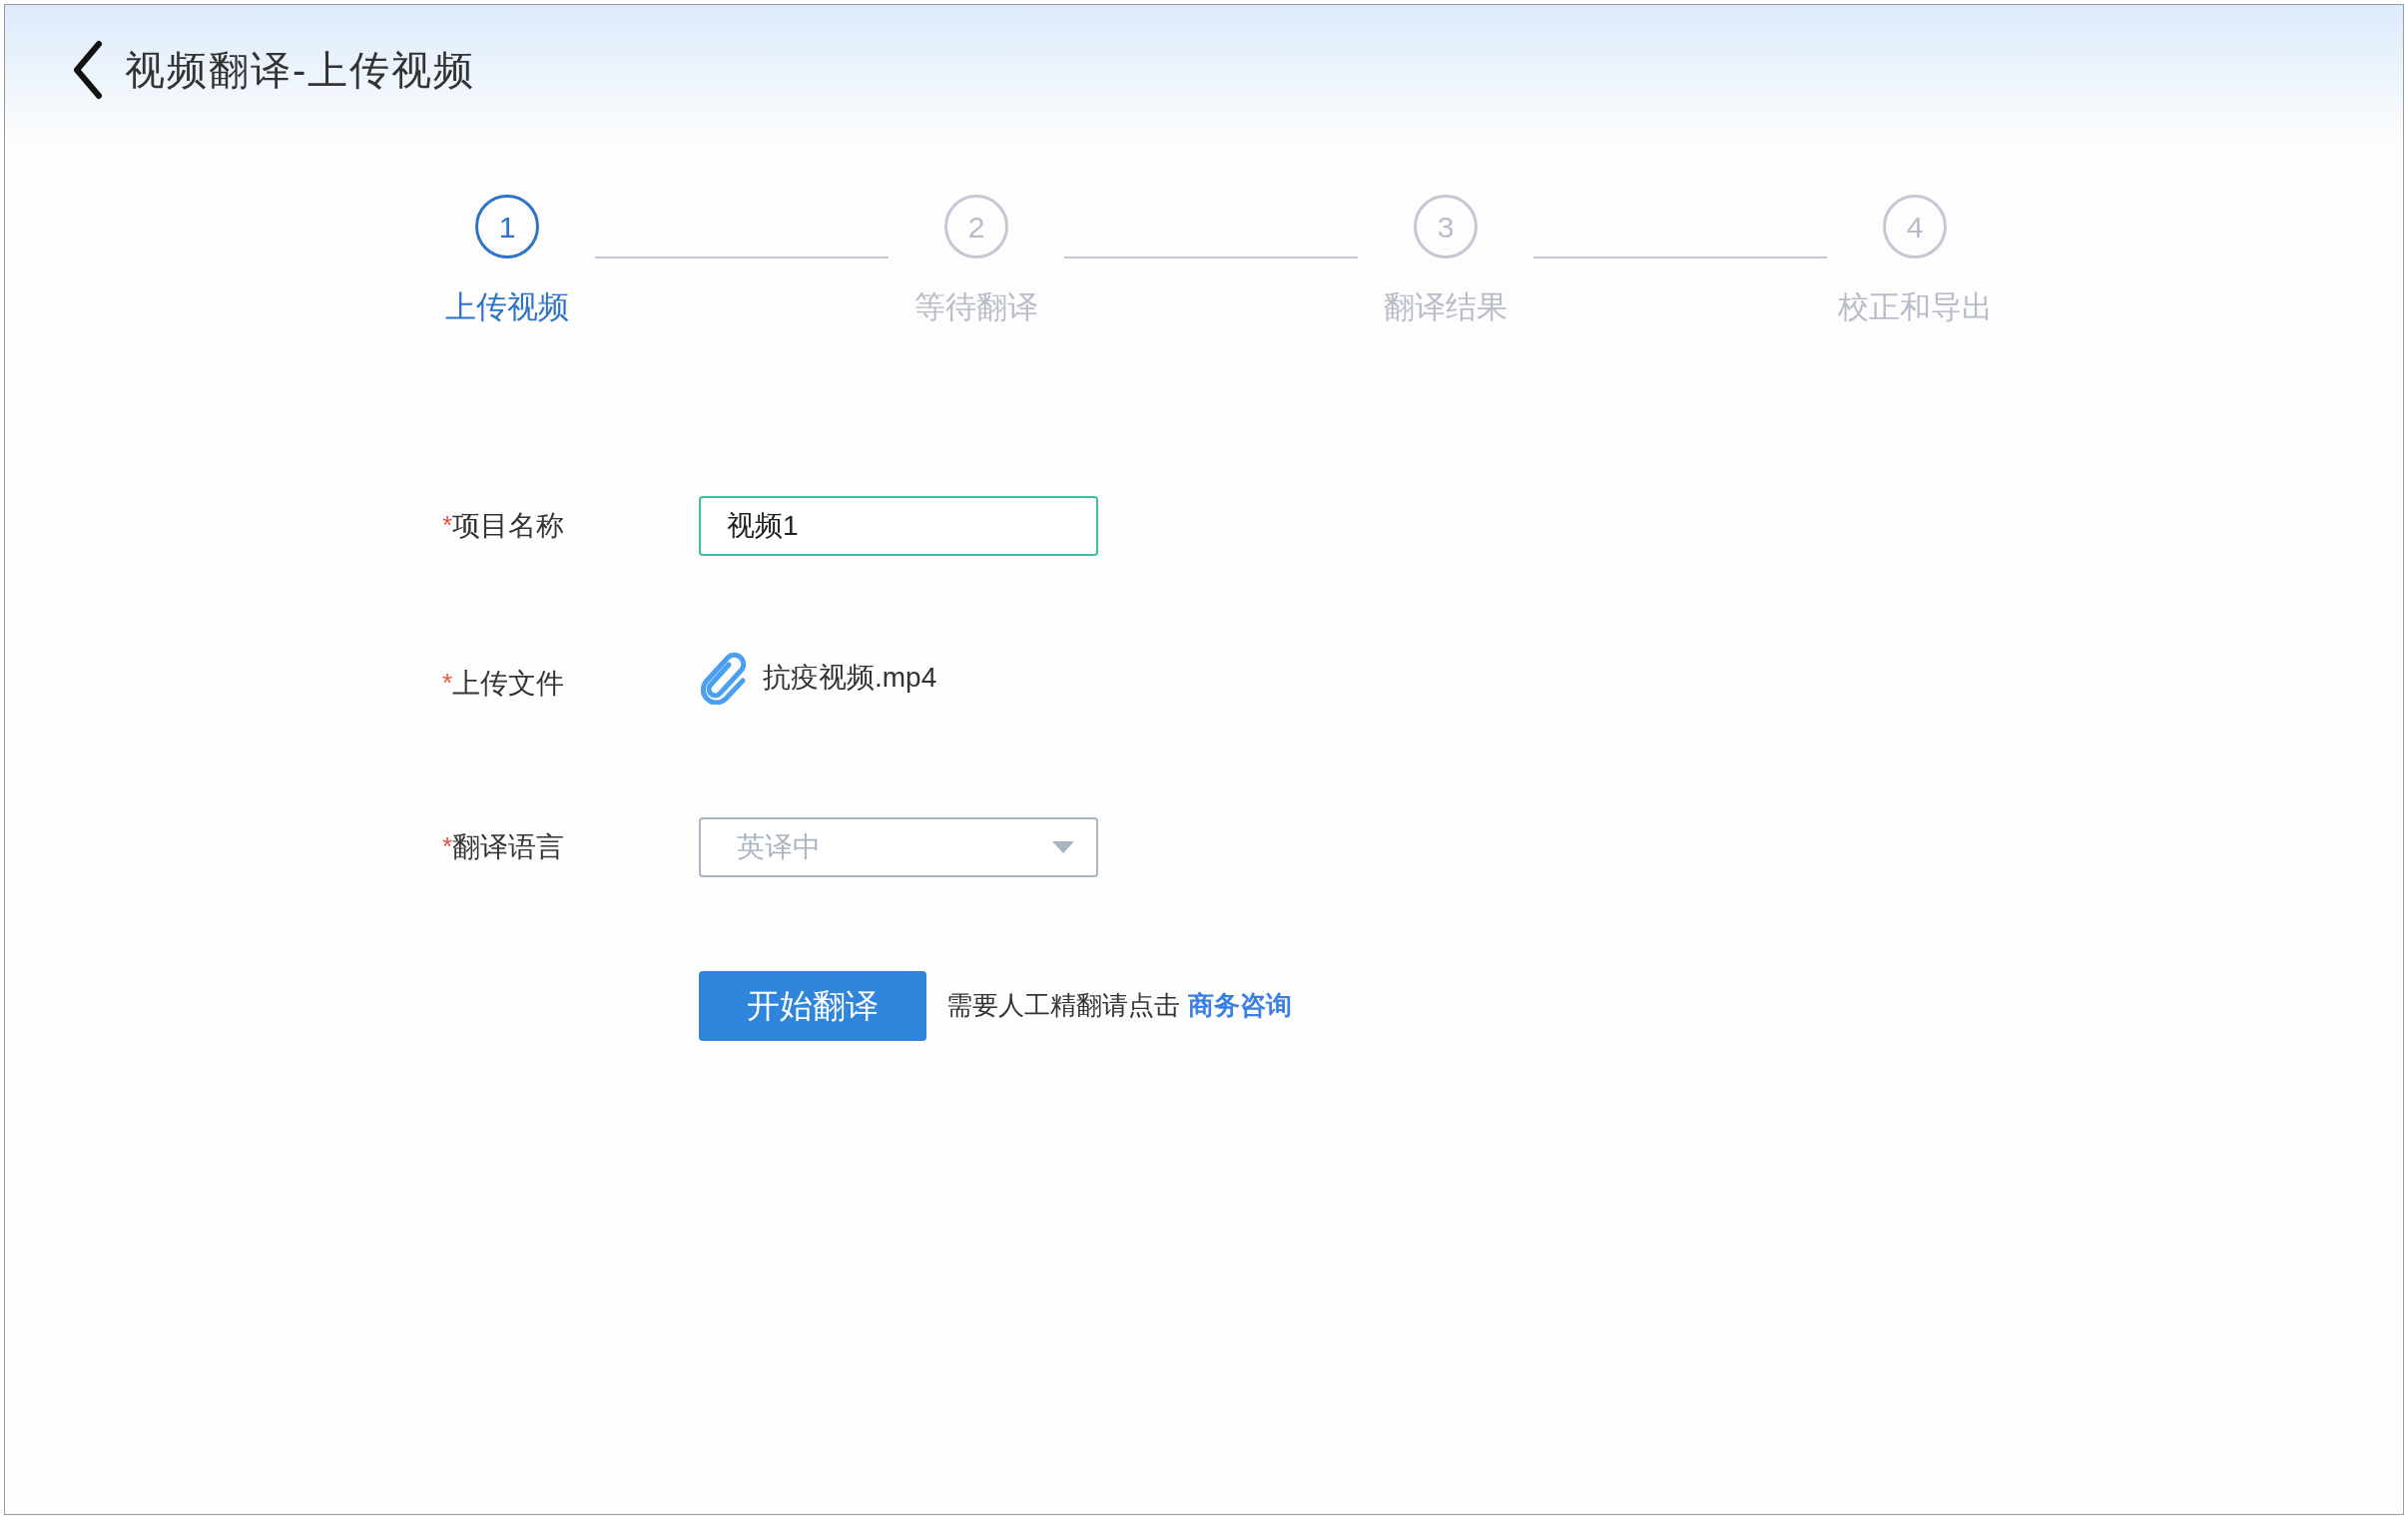  I want to click on field-label: 项目名称, so click(509, 525).